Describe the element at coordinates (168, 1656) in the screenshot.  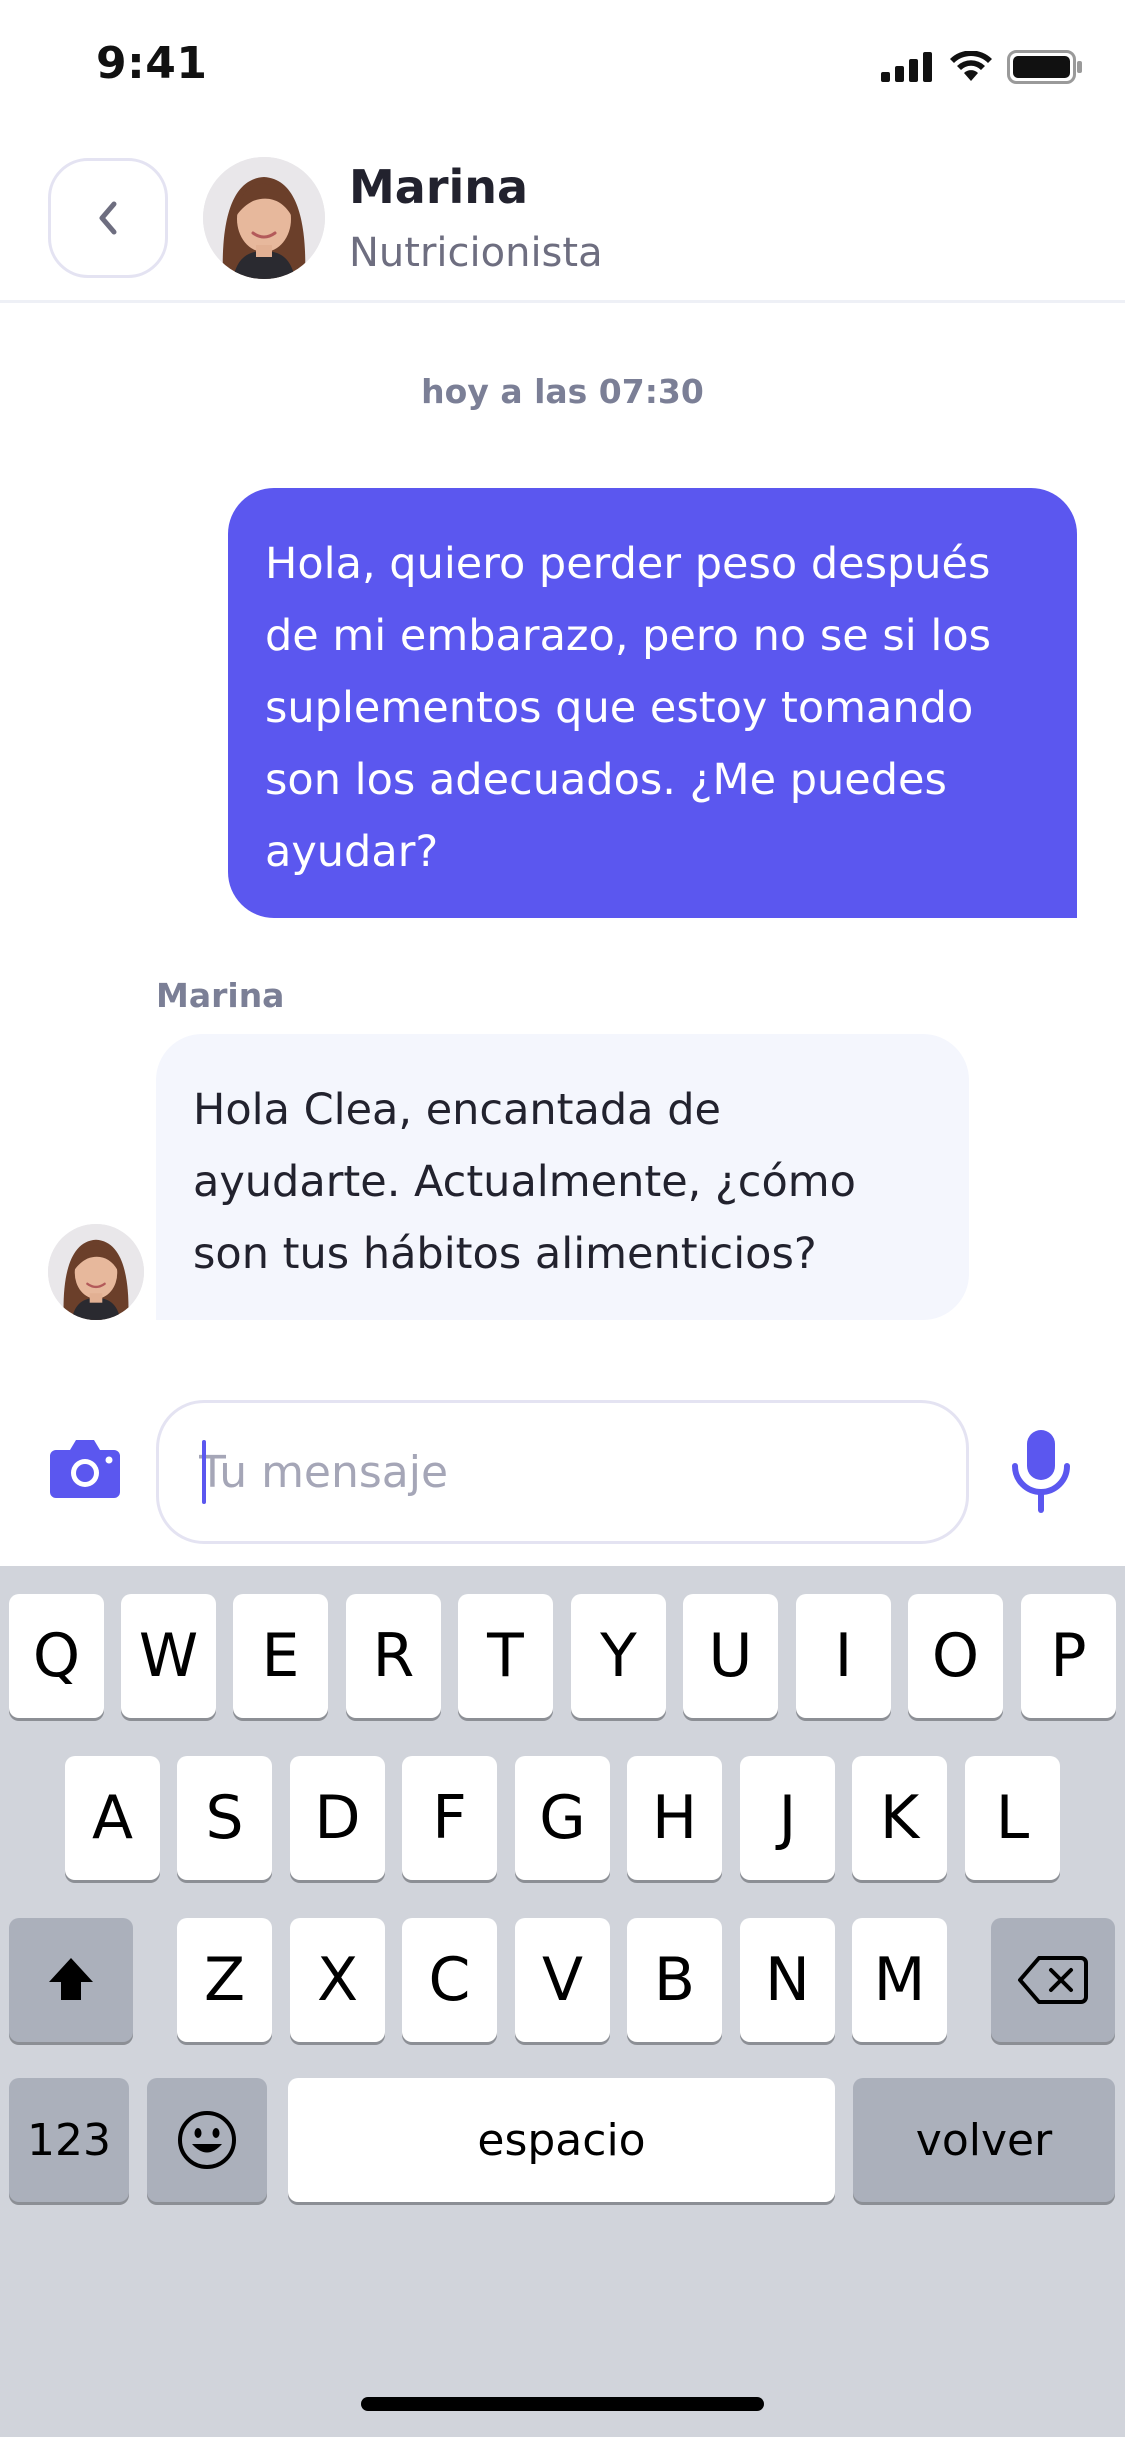
I see `key-w: W` at that location.